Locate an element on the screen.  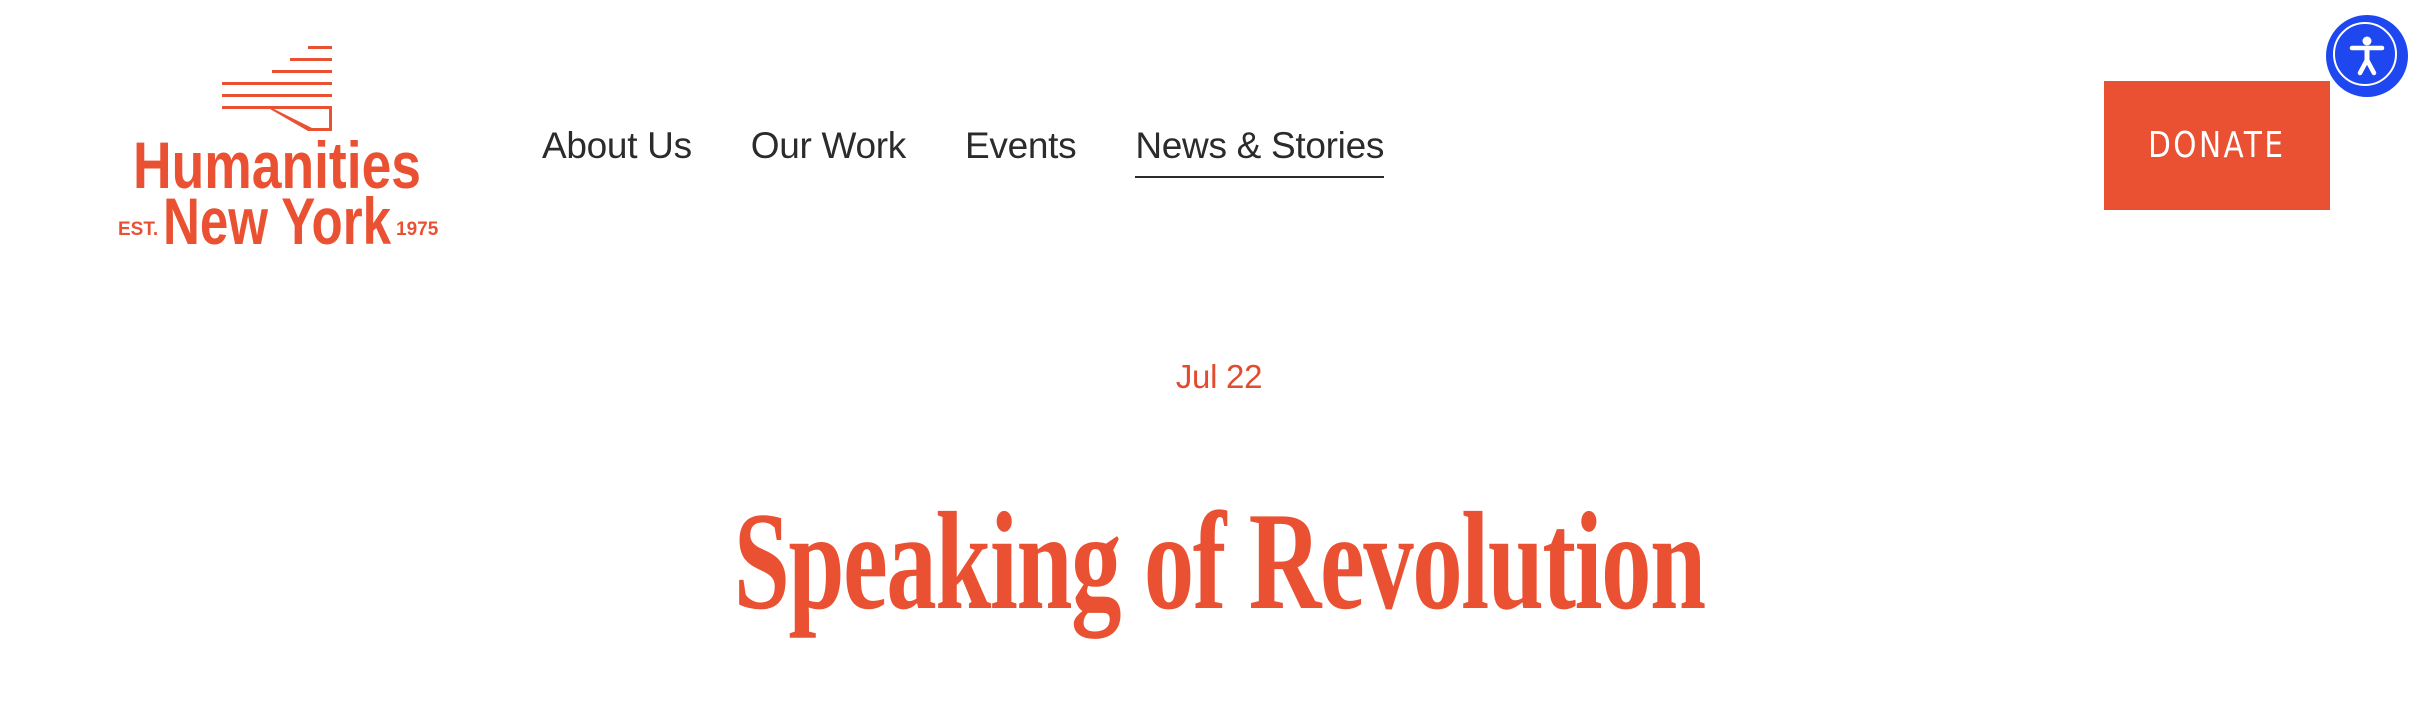
nav-our-work: Our Work is located at coordinates (829, 147).